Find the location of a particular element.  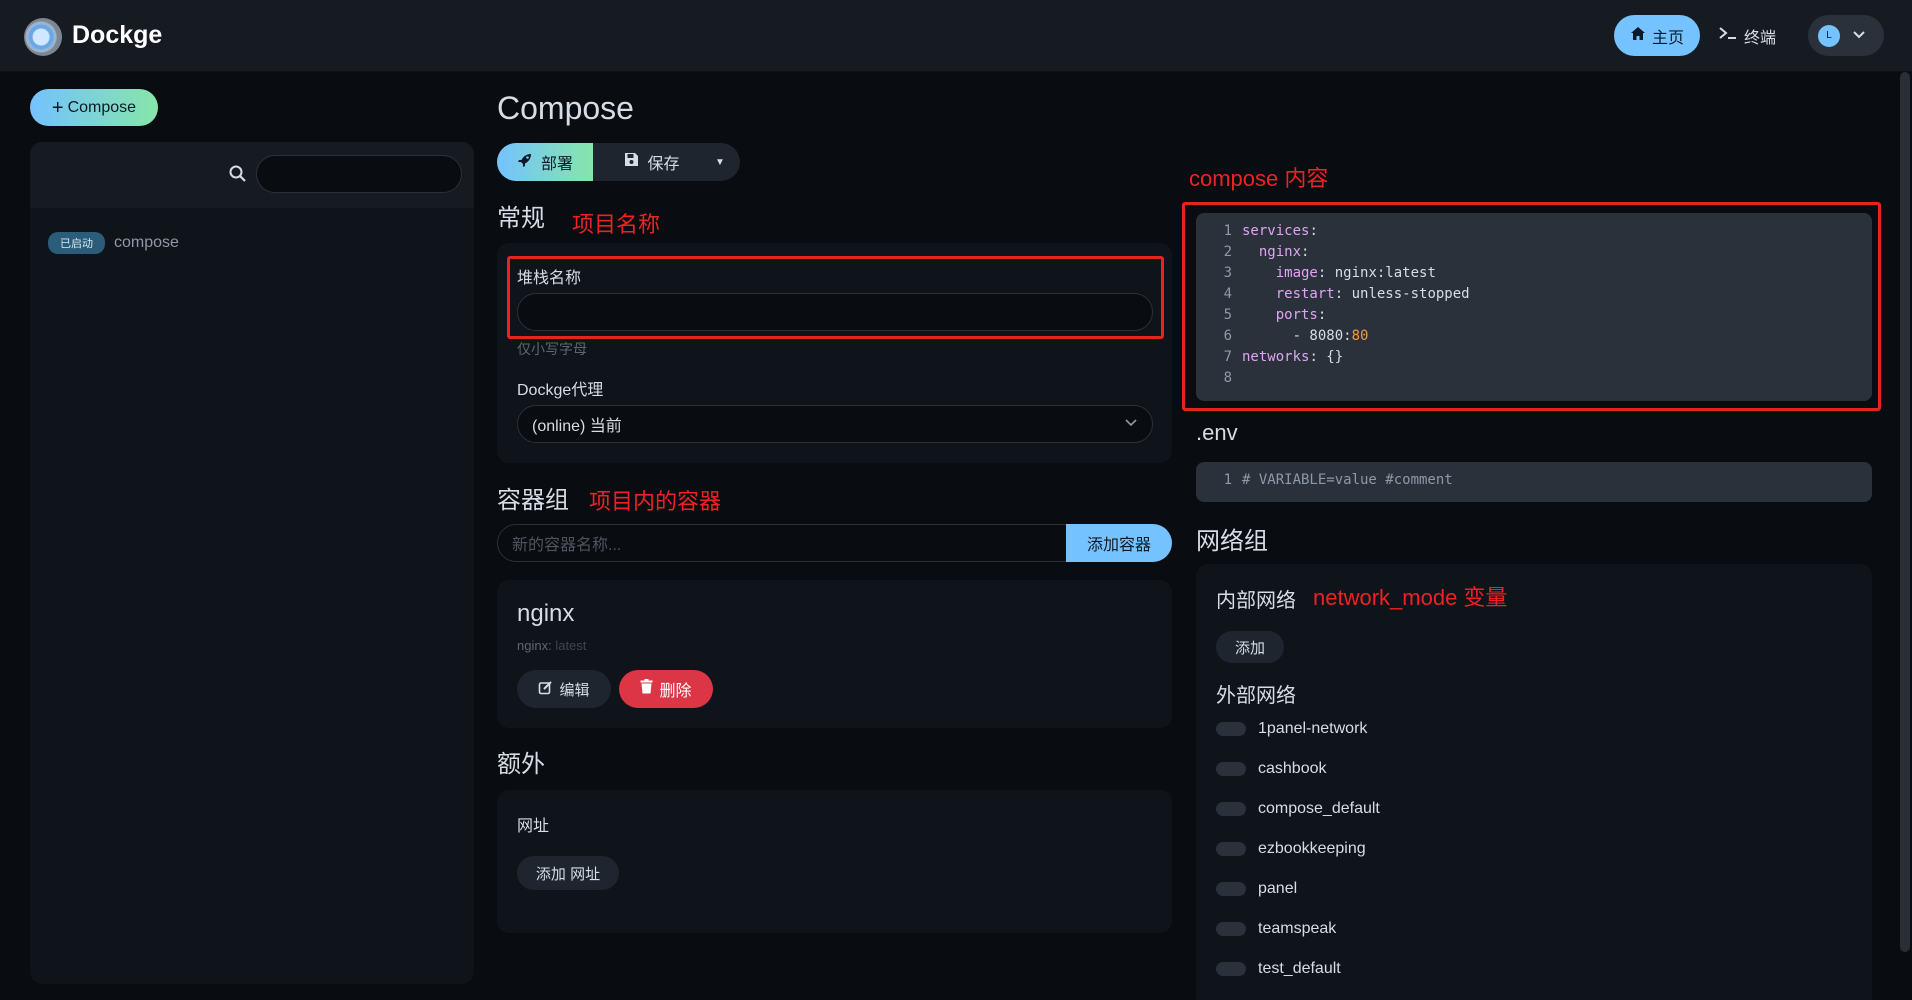

stack-search-input is located at coordinates (359, 174).